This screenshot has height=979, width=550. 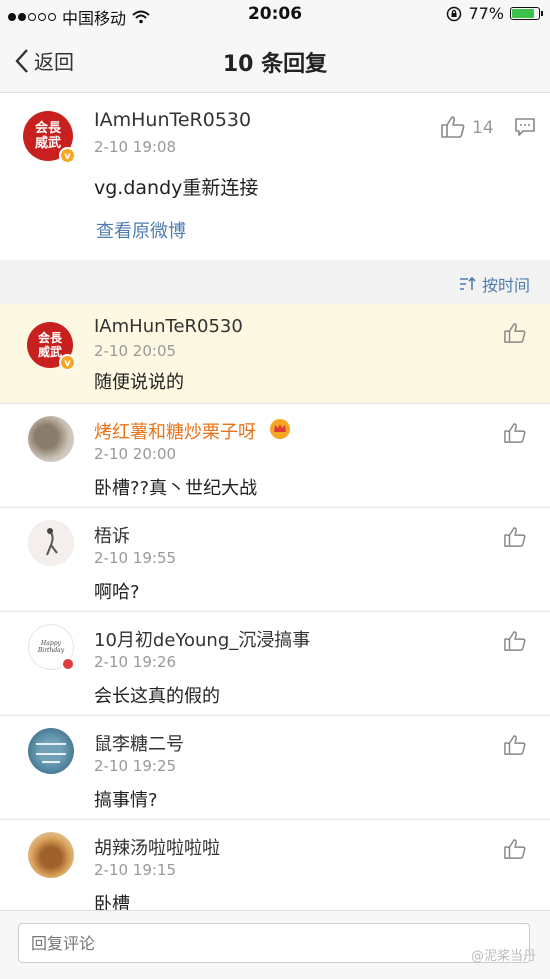 I want to click on timestamp: 2-10 19:15, so click(x=135, y=870).